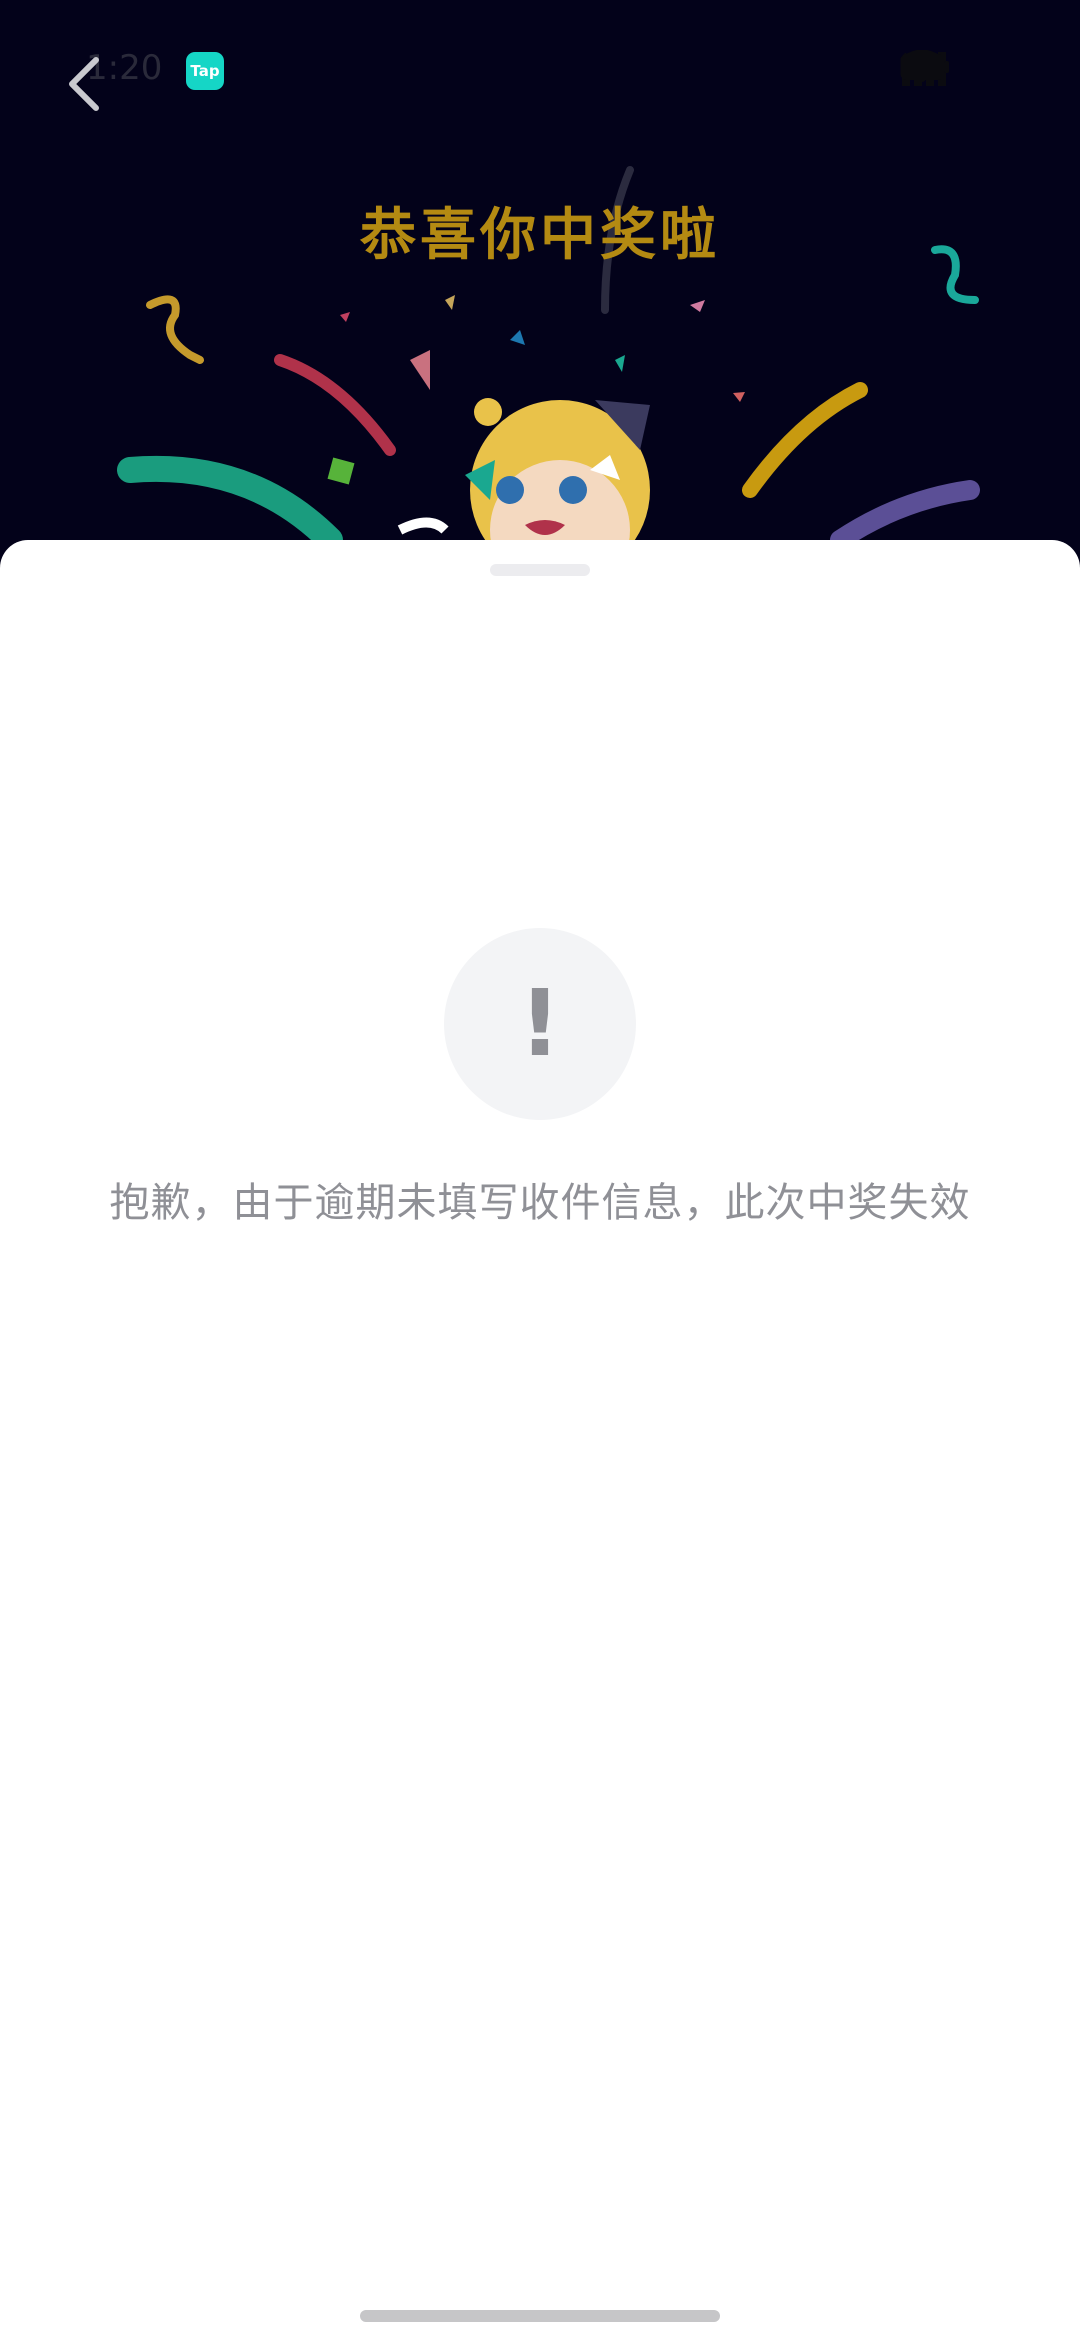  What do you see at coordinates (540, 70) in the screenshot?
I see `status-bar: 1:20 Tap` at bounding box center [540, 70].